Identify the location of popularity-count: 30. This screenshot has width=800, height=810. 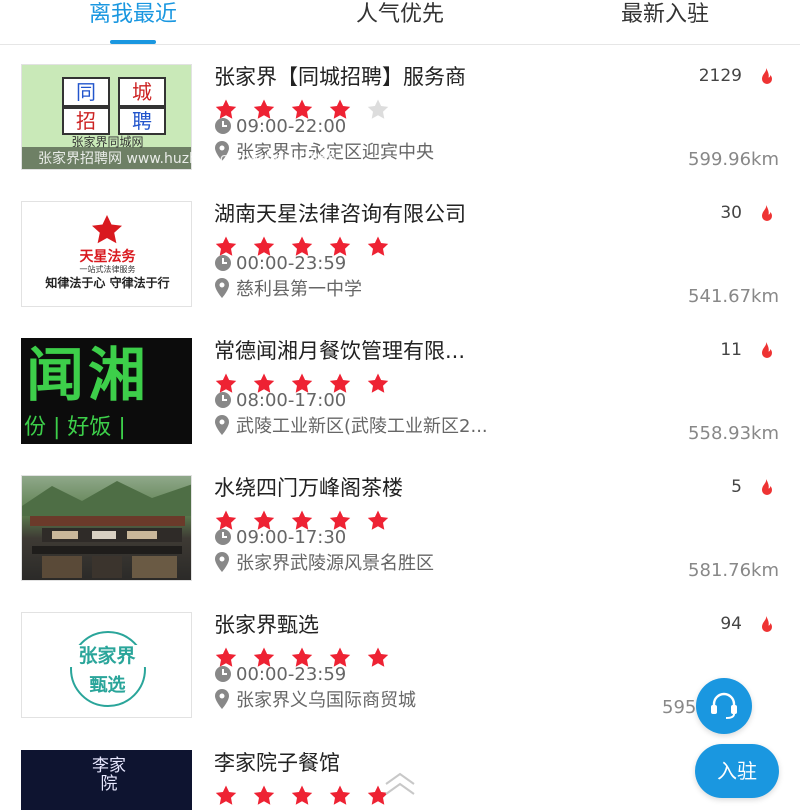
(731, 213).